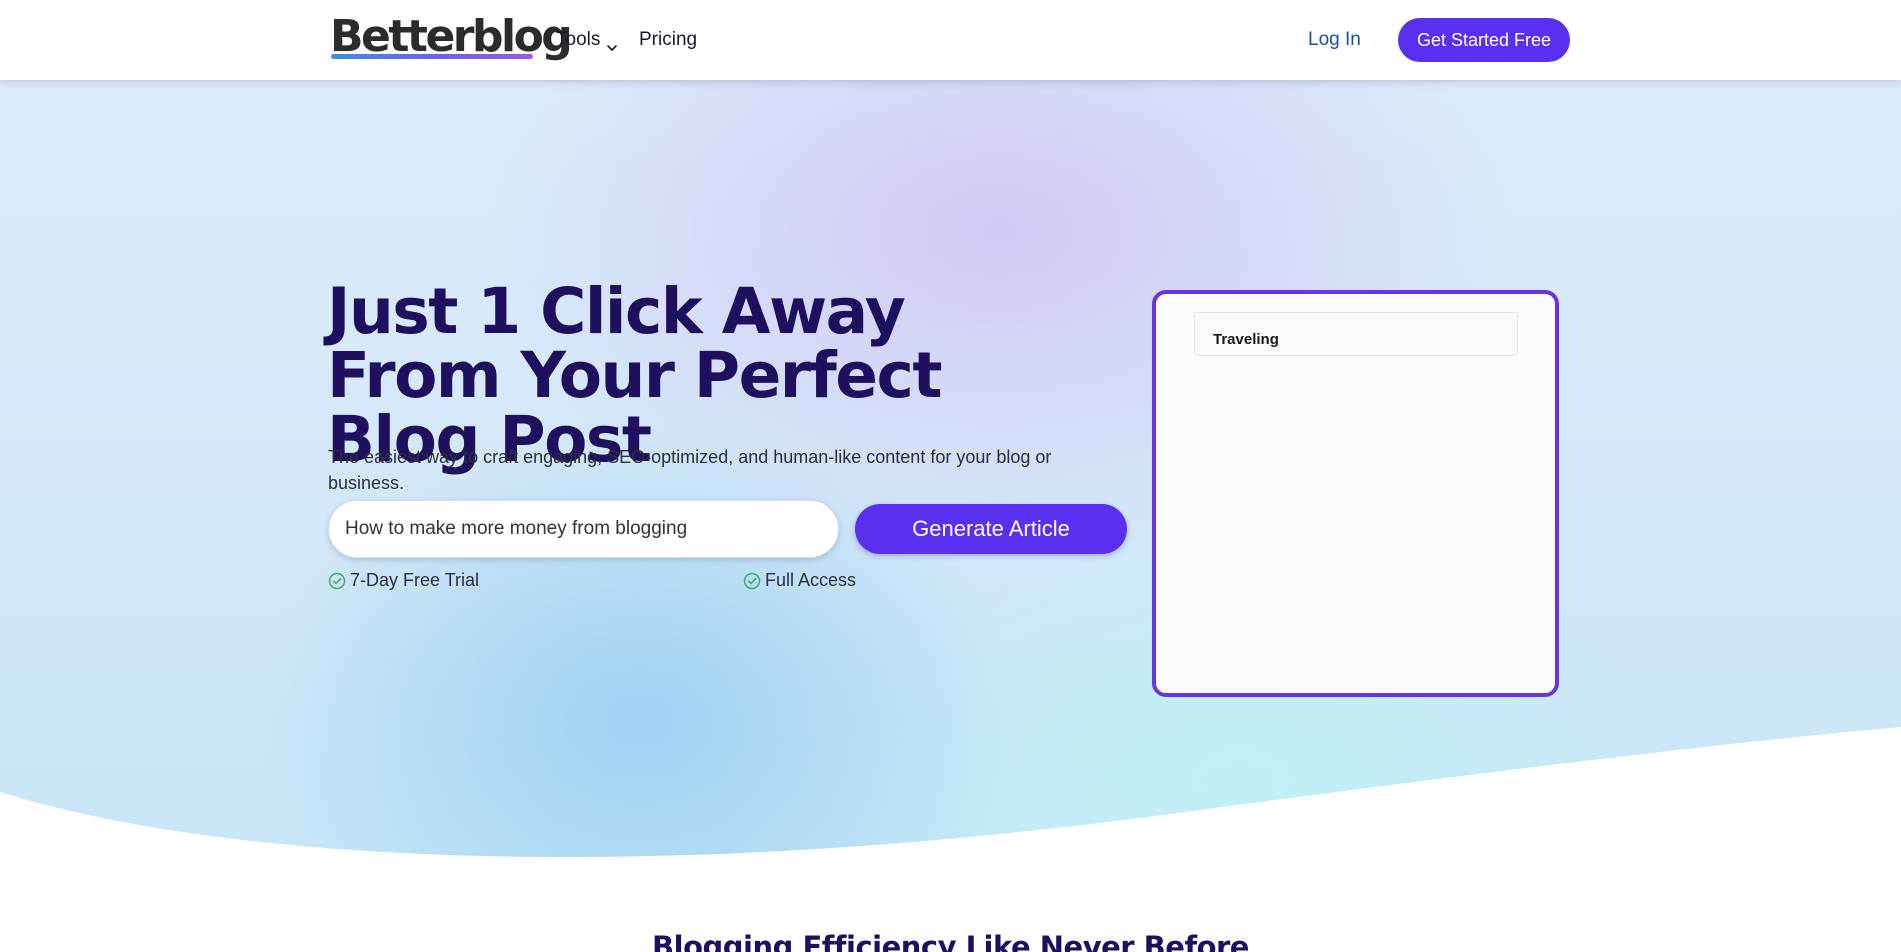  Describe the element at coordinates (991, 529) in the screenshot. I see `generate-article-button: Generate Article` at that location.